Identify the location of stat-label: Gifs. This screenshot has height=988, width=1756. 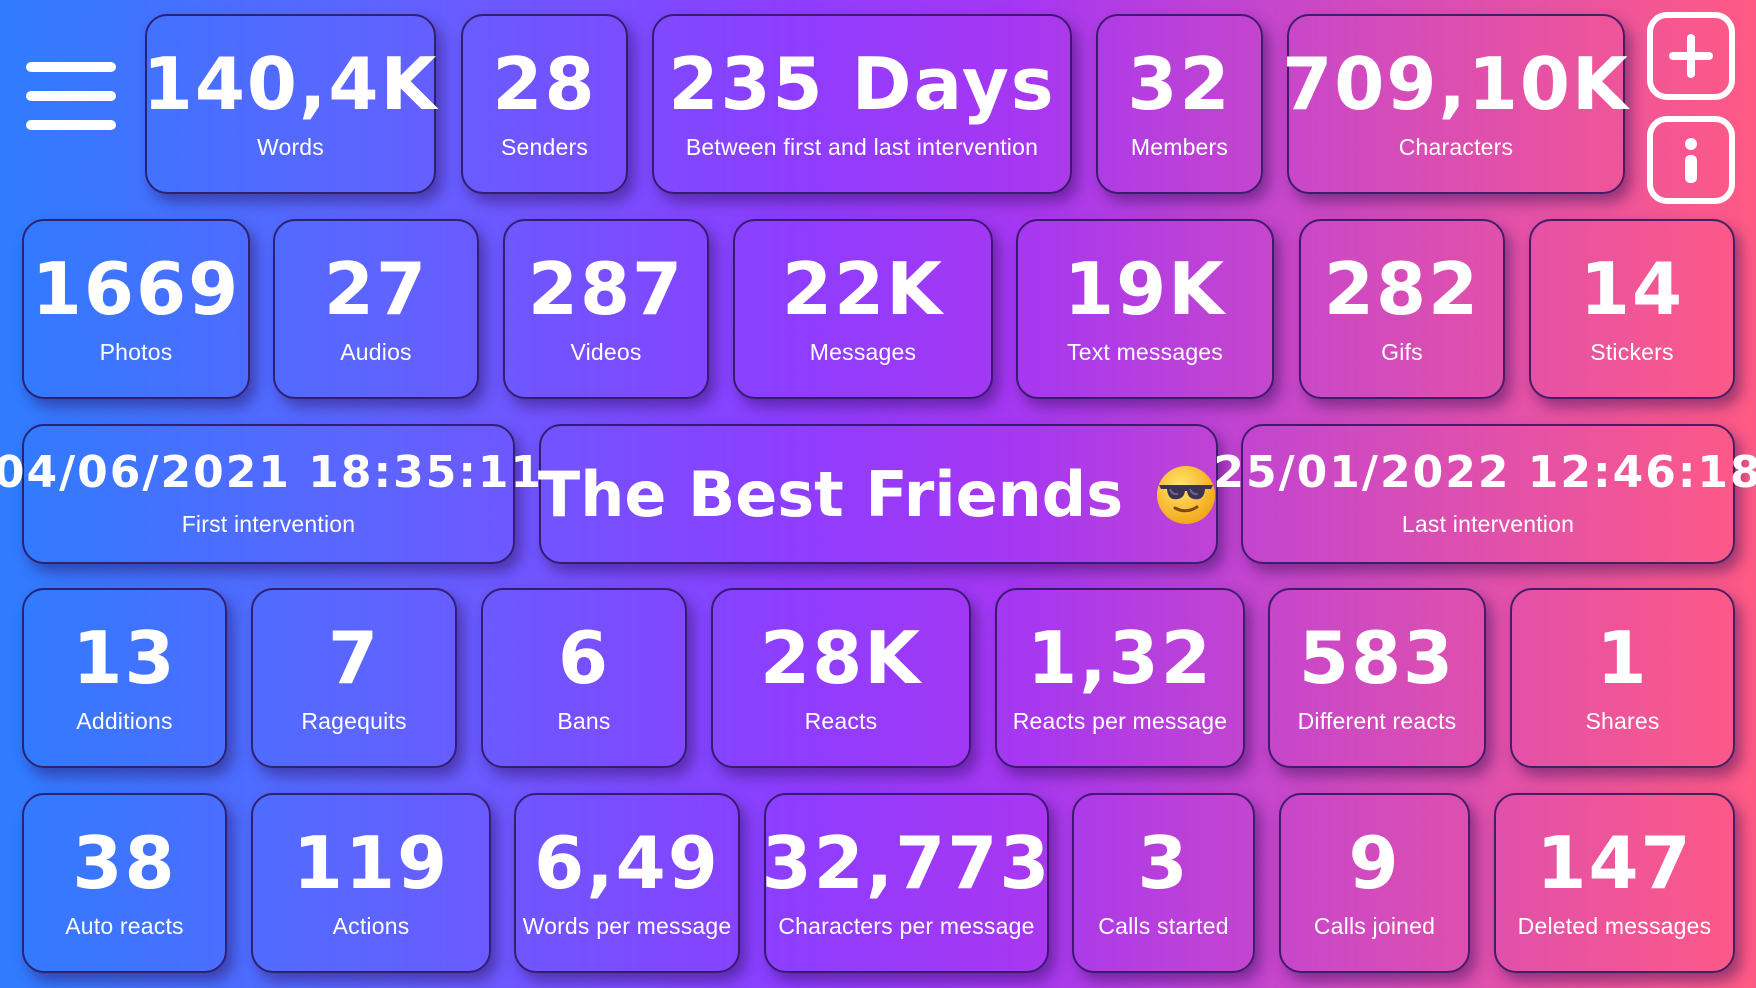
(1402, 351).